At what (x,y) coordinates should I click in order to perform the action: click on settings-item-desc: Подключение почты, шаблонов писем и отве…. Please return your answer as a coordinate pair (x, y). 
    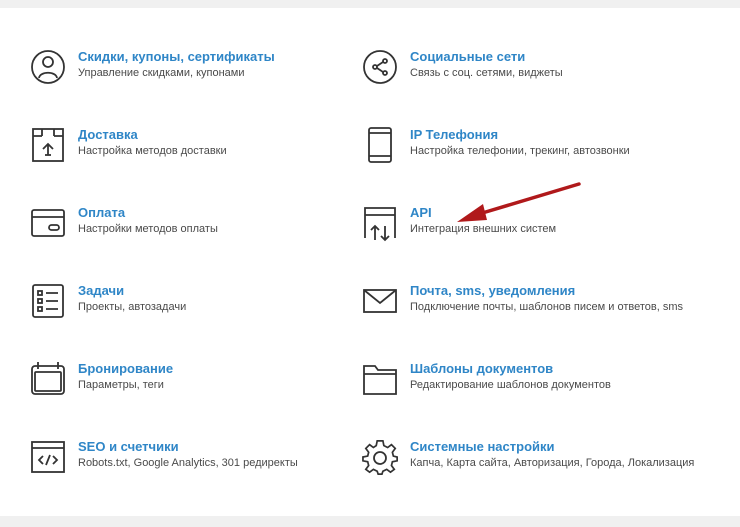
    Looking at the image, I should click on (547, 307).